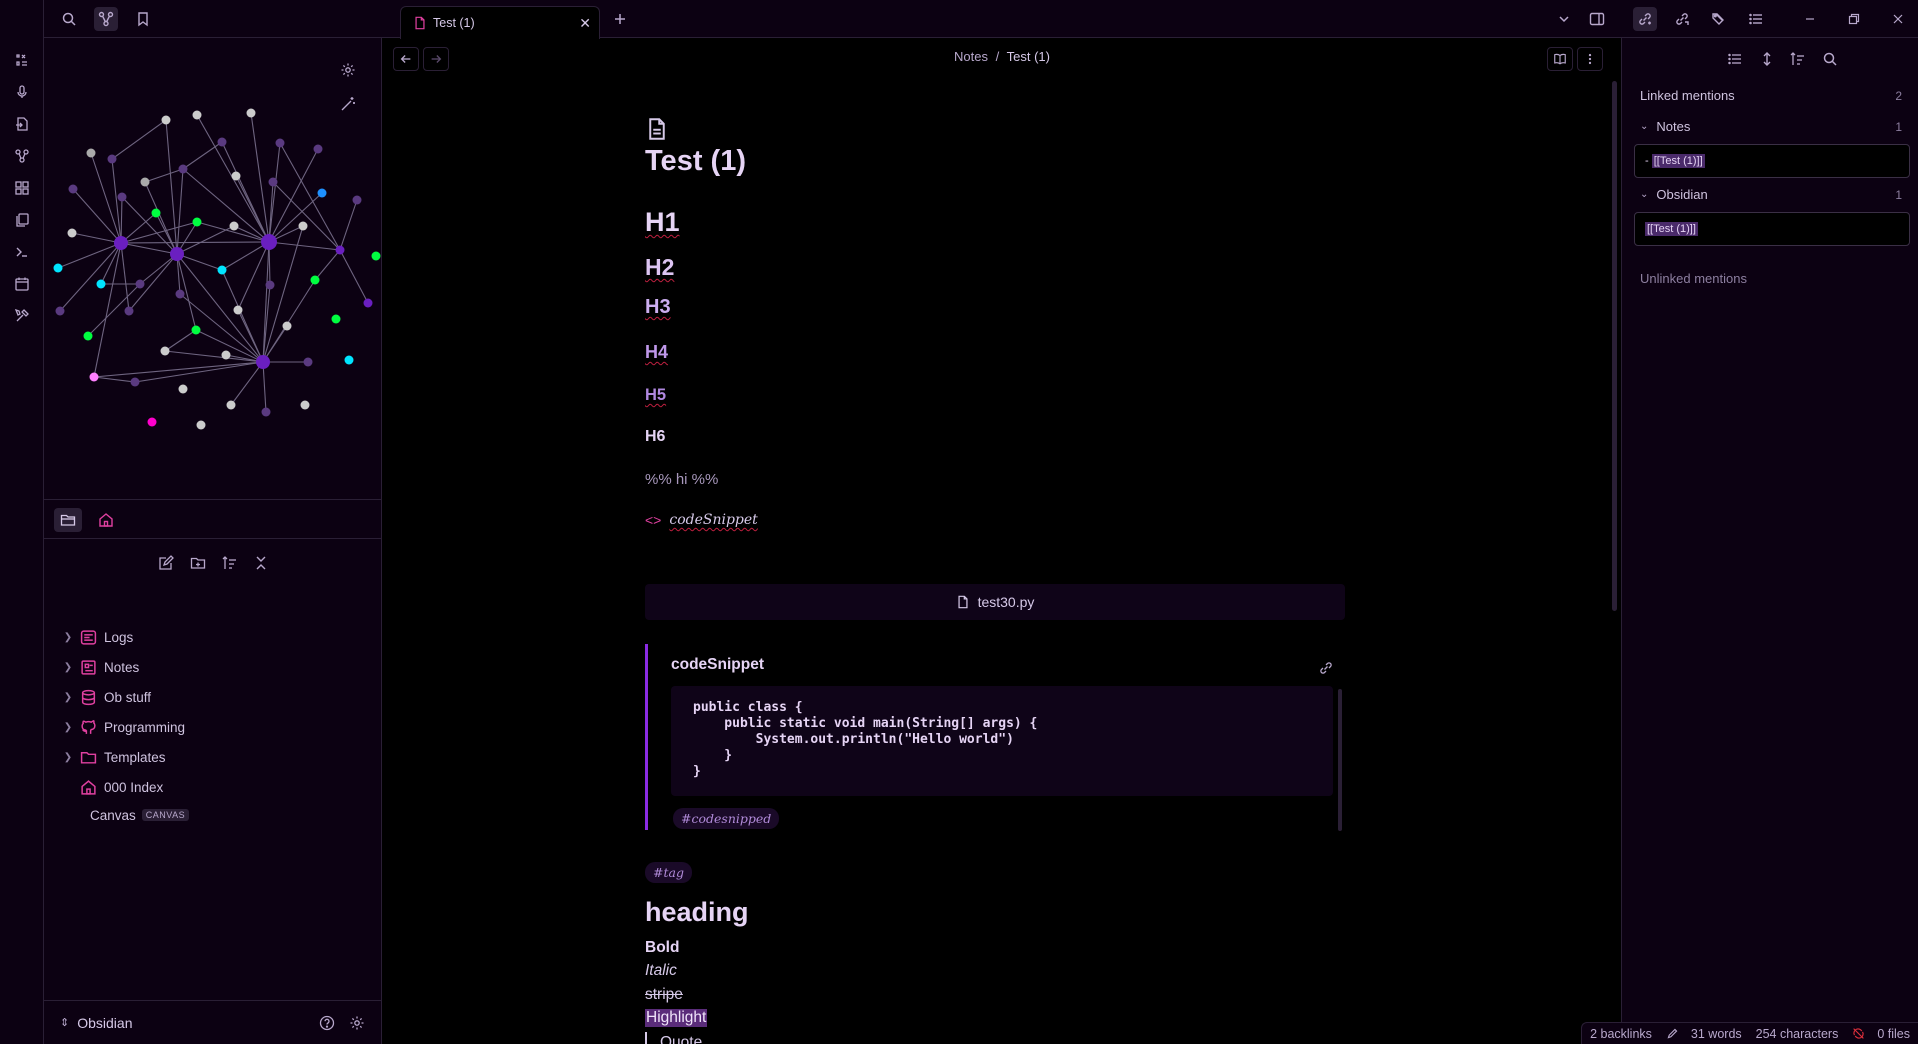 This screenshot has height=1044, width=1918. What do you see at coordinates (261, 563) in the screenshot?
I see `collapse-all-icon` at bounding box center [261, 563].